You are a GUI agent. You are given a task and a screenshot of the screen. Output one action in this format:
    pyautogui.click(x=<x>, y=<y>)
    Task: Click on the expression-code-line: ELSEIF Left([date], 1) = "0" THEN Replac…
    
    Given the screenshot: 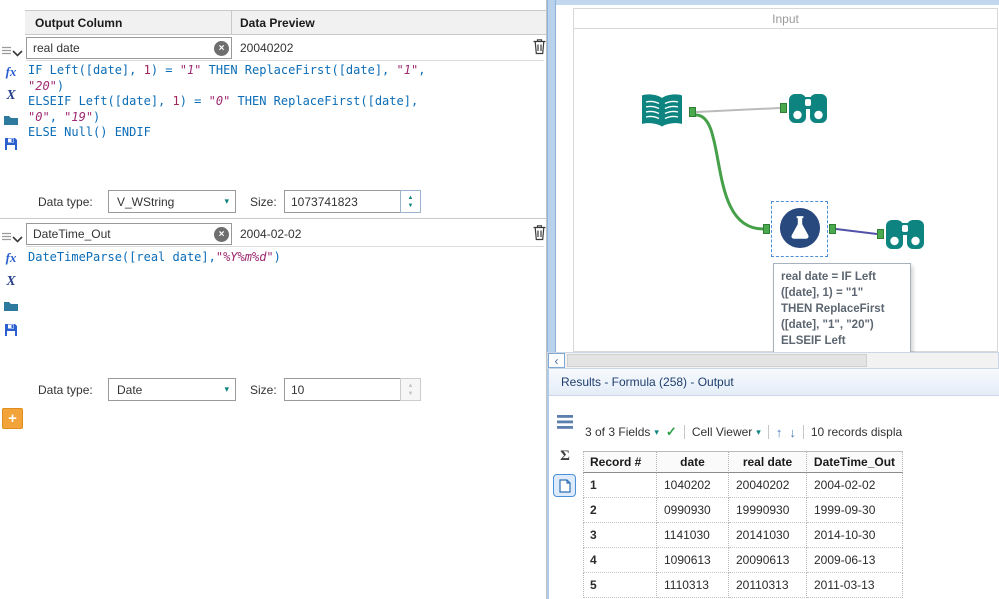 What is the action you would take?
    pyautogui.click(x=286, y=102)
    